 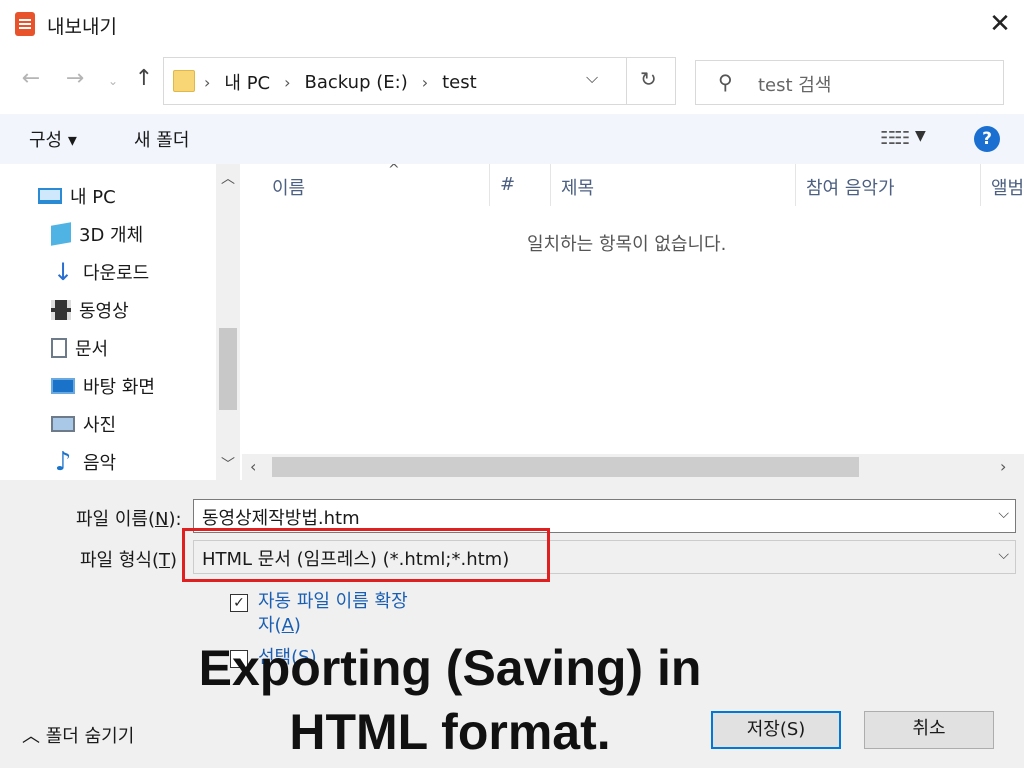 I want to click on pictures-icon, so click(x=63, y=424).